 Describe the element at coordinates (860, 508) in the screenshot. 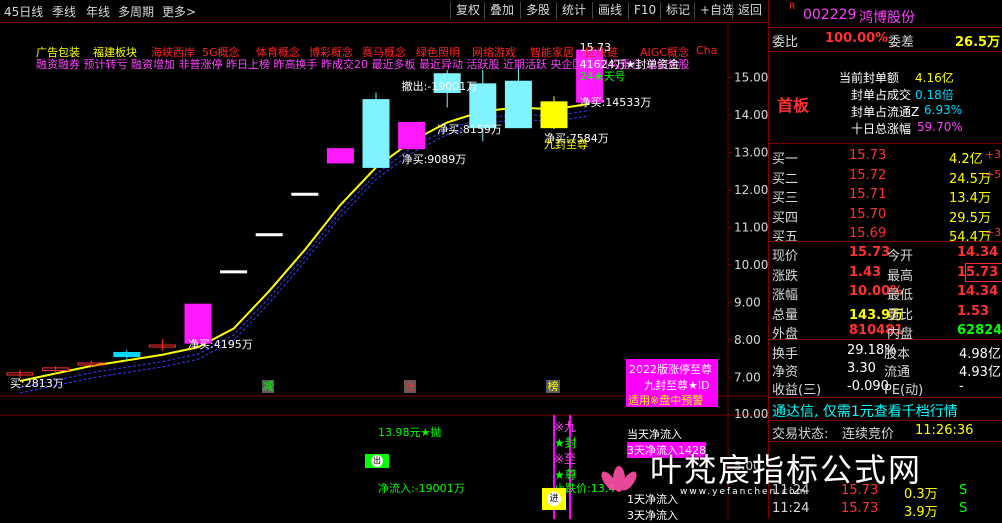

I see `tick-price: 15.73` at that location.